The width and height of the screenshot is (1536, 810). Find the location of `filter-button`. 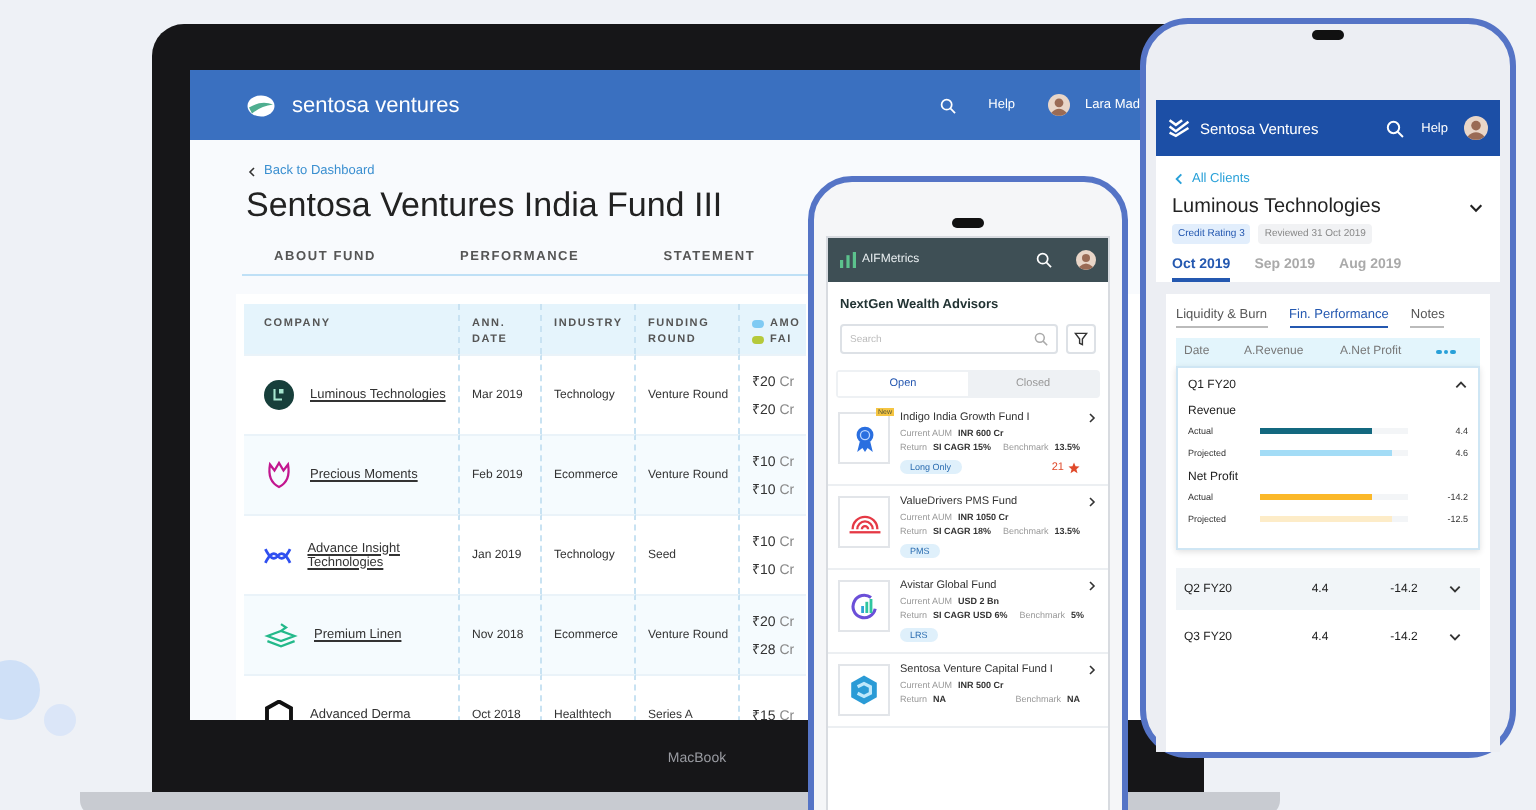

filter-button is located at coordinates (1081, 339).